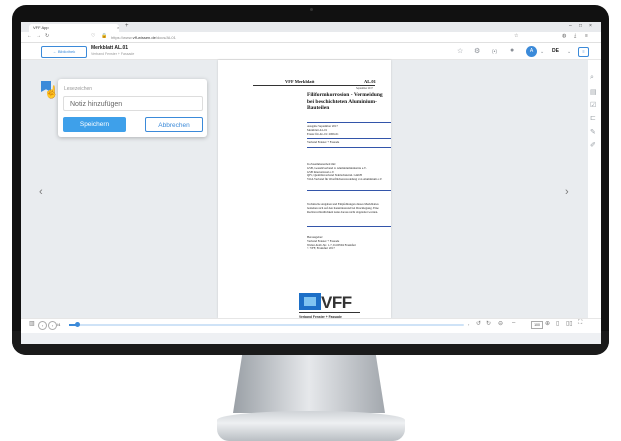  Describe the element at coordinates (364, 88) in the screenshot. I see `page-date: September 2017` at that location.